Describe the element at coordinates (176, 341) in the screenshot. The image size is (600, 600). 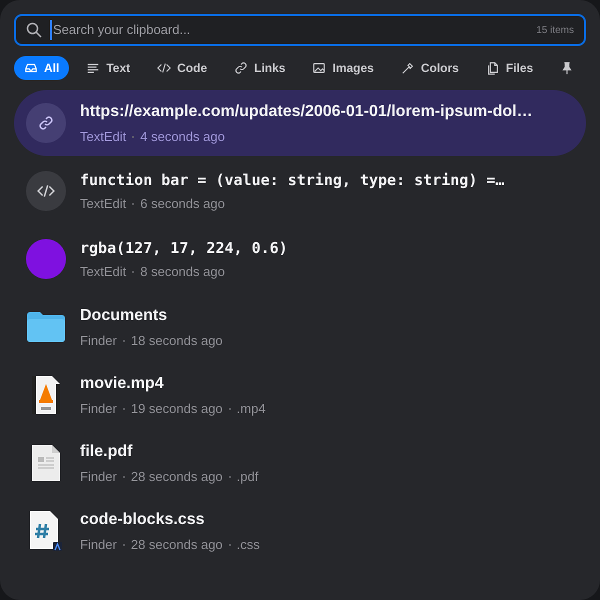
I see `copied-time: 18 seconds ago` at that location.